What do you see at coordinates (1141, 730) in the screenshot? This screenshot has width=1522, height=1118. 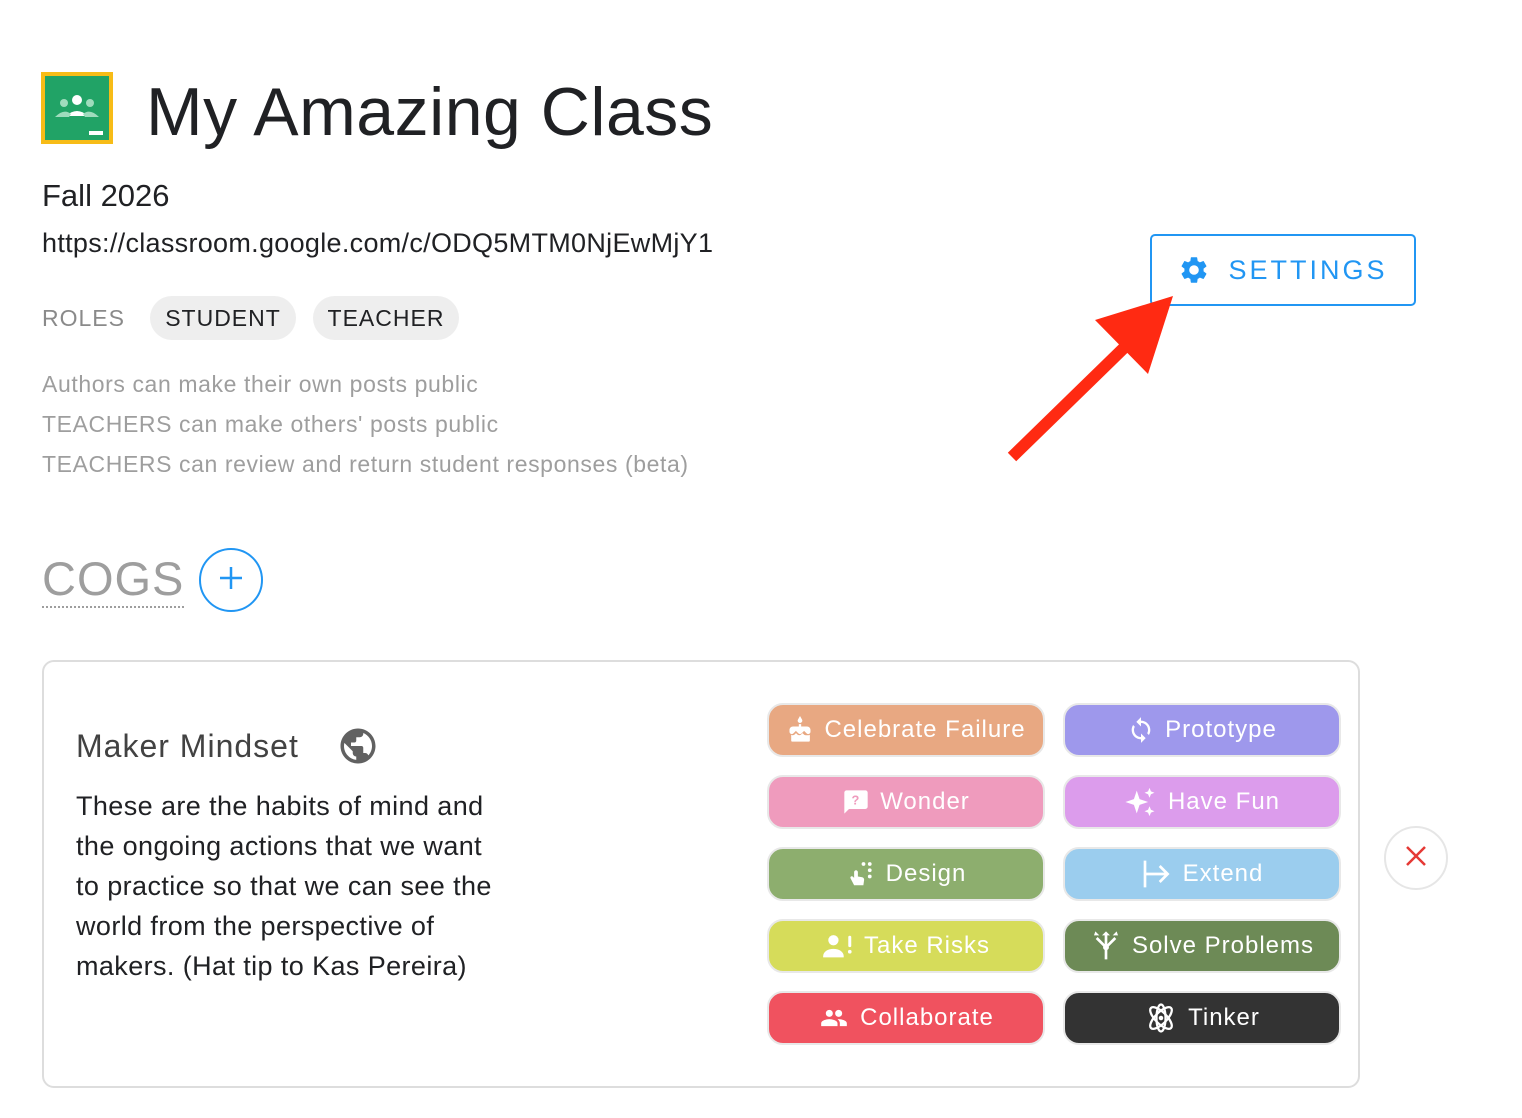 I see `sync-icon` at bounding box center [1141, 730].